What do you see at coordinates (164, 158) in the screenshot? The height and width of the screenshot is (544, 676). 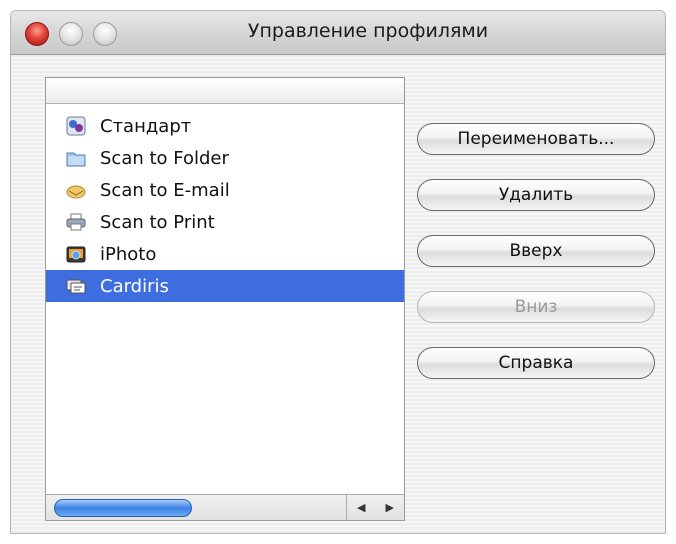 I see `list-item-label: Scan to Folder` at bounding box center [164, 158].